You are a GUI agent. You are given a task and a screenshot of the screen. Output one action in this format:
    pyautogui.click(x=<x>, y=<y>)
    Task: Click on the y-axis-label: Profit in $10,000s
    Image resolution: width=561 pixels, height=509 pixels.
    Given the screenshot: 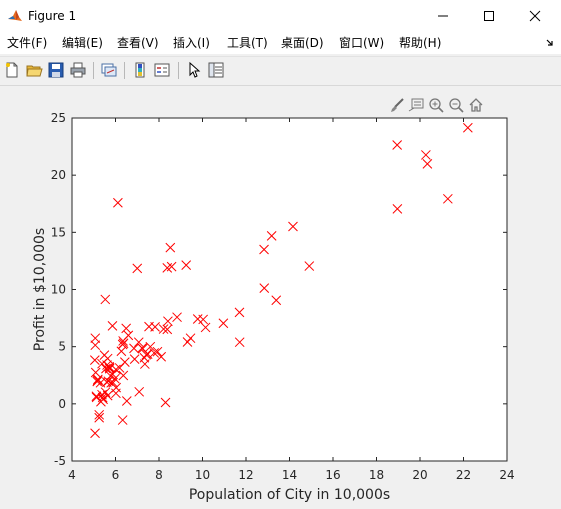 What is the action you would take?
    pyautogui.click(x=40, y=289)
    